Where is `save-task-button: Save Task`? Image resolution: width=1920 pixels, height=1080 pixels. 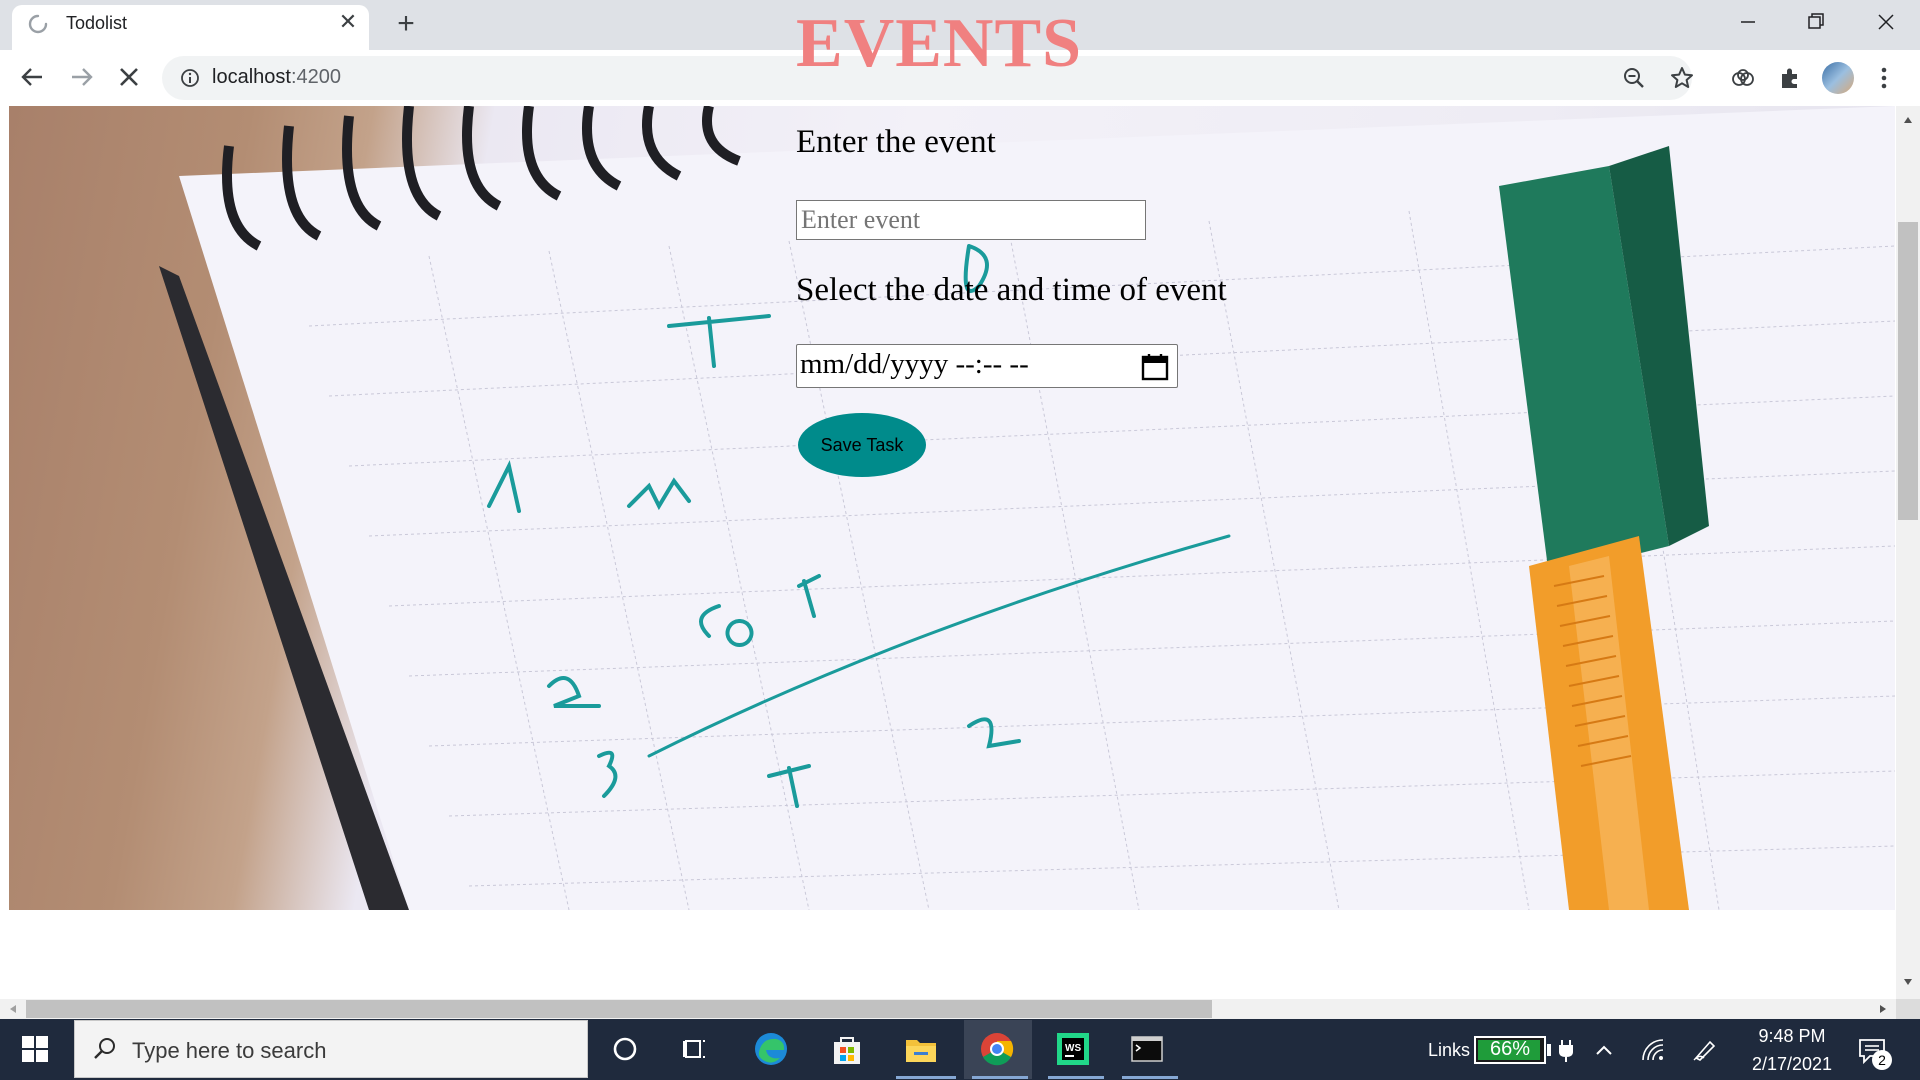 save-task-button: Save Task is located at coordinates (862, 445).